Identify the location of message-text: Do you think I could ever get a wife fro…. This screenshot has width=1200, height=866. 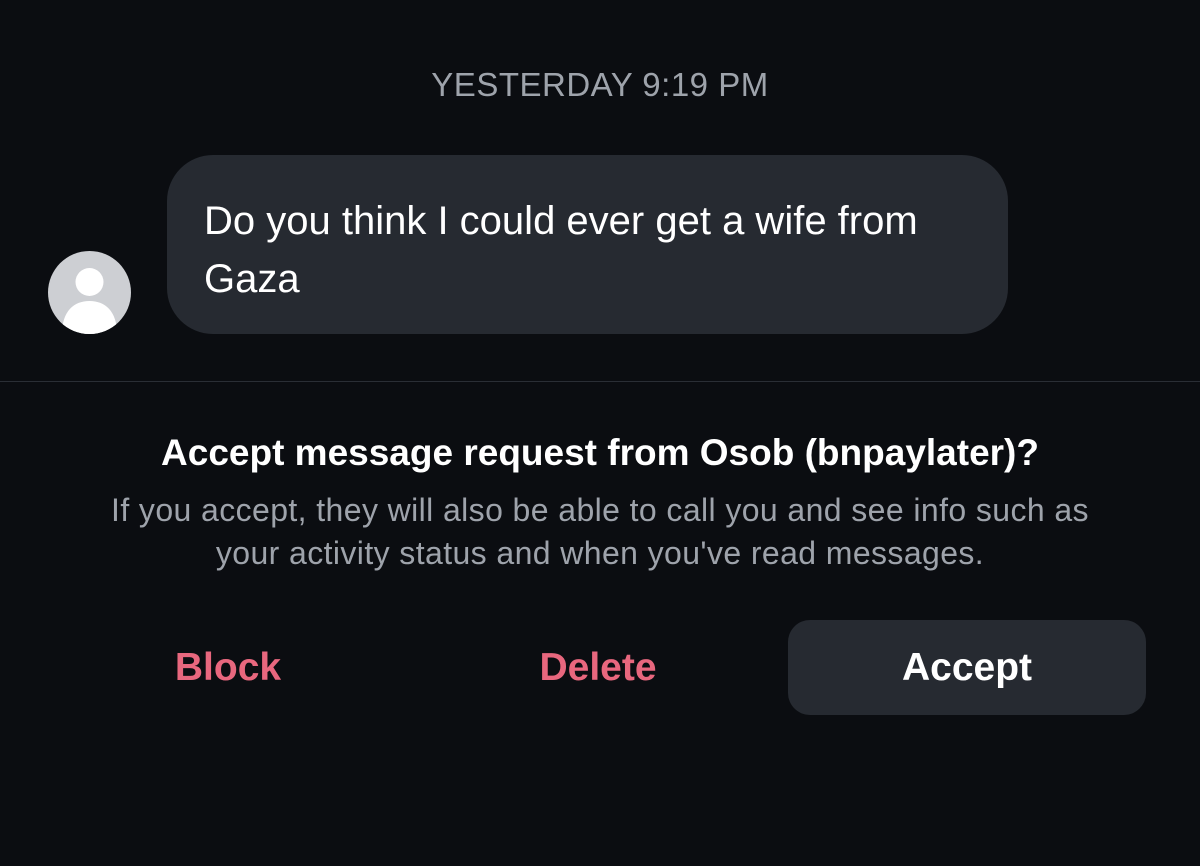
(561, 250).